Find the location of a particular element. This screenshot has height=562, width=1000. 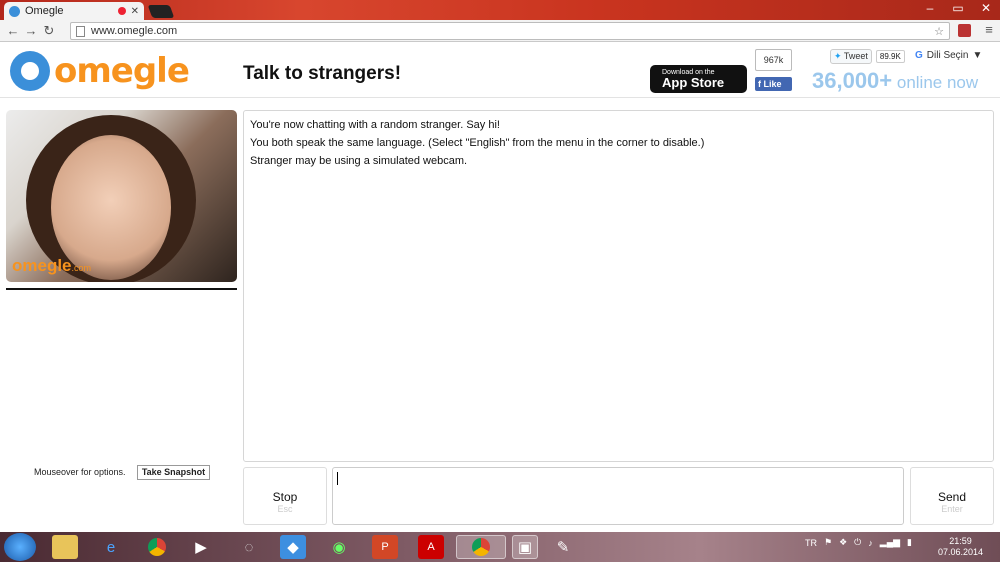

facebook-like-widget: 967k f Like is located at coordinates (773, 70).